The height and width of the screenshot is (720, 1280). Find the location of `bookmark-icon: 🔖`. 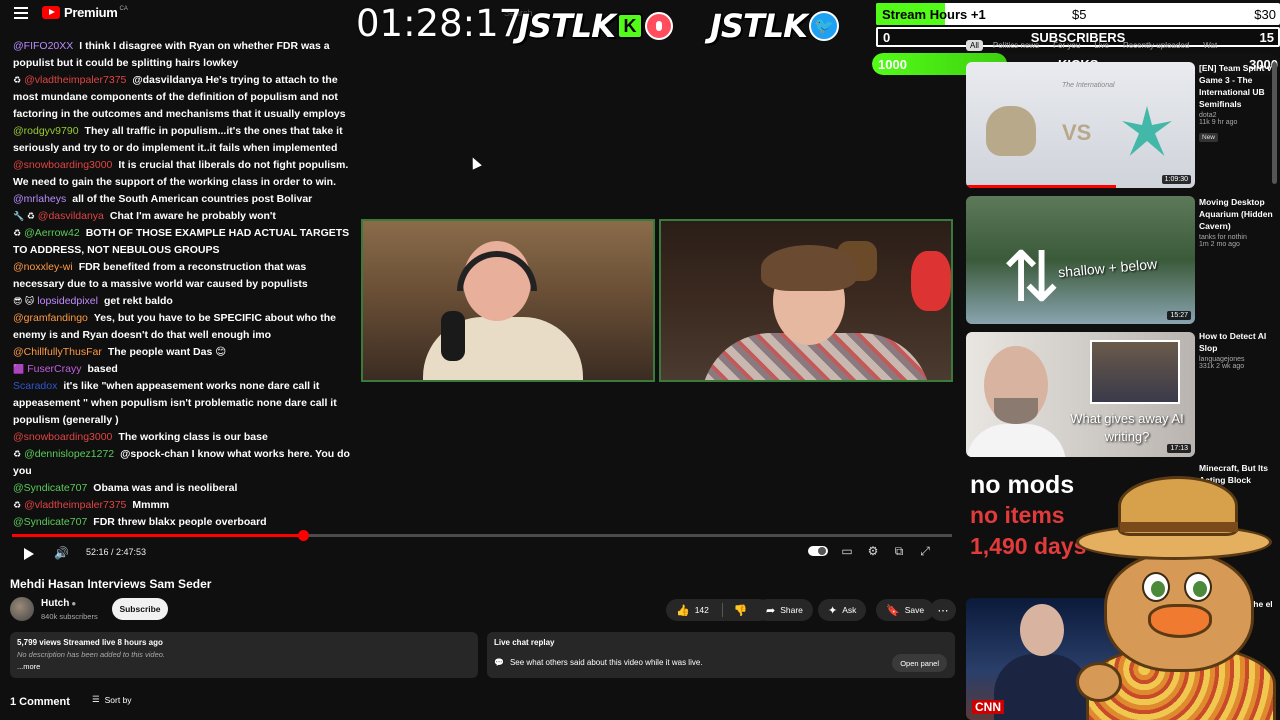

bookmark-icon: 🔖 is located at coordinates (893, 610).